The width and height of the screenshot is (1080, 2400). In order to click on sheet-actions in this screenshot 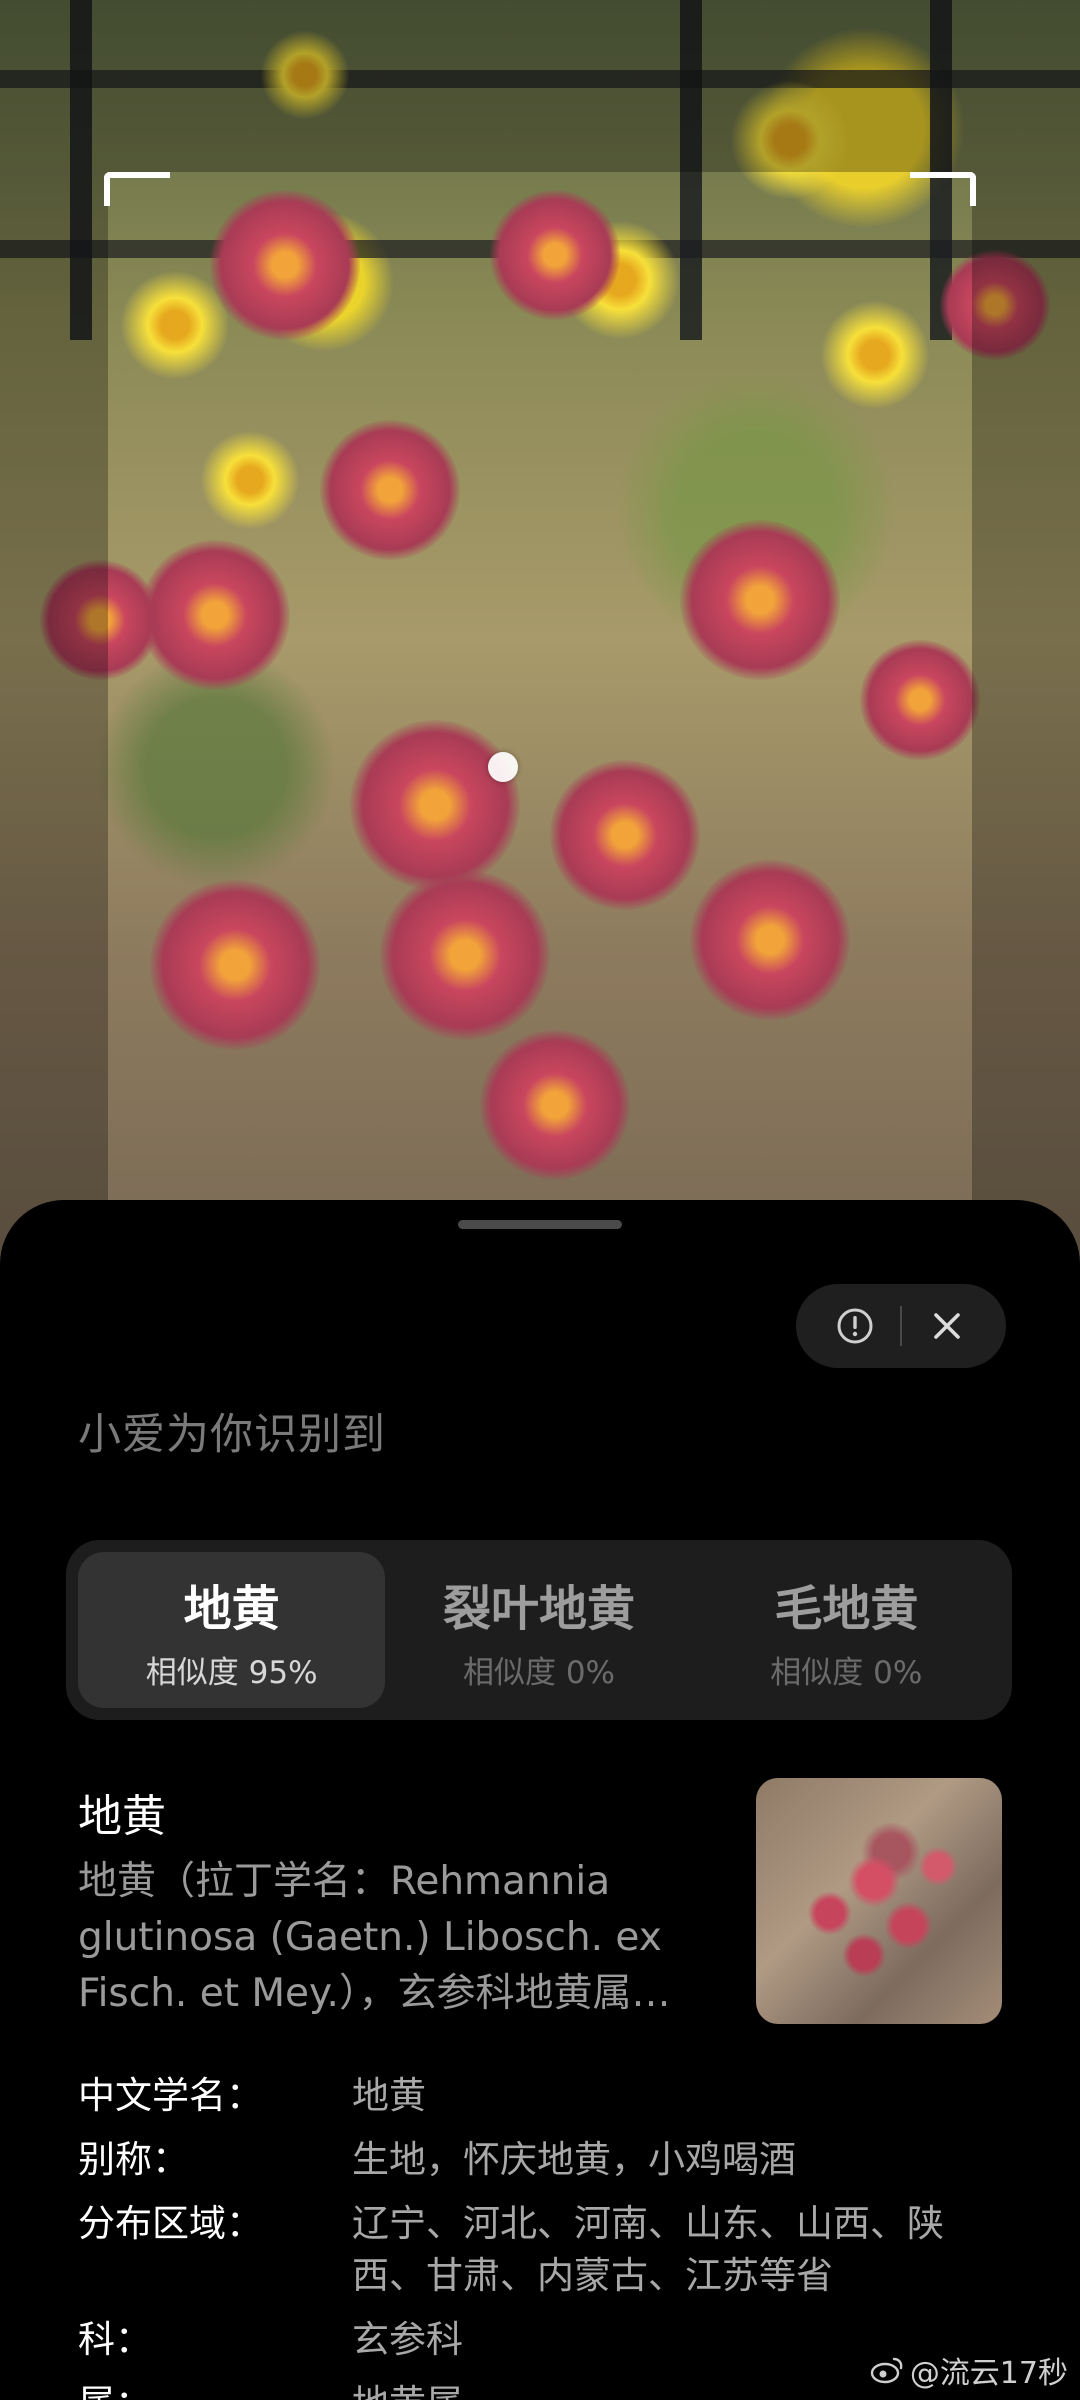, I will do `click(901, 1326)`.